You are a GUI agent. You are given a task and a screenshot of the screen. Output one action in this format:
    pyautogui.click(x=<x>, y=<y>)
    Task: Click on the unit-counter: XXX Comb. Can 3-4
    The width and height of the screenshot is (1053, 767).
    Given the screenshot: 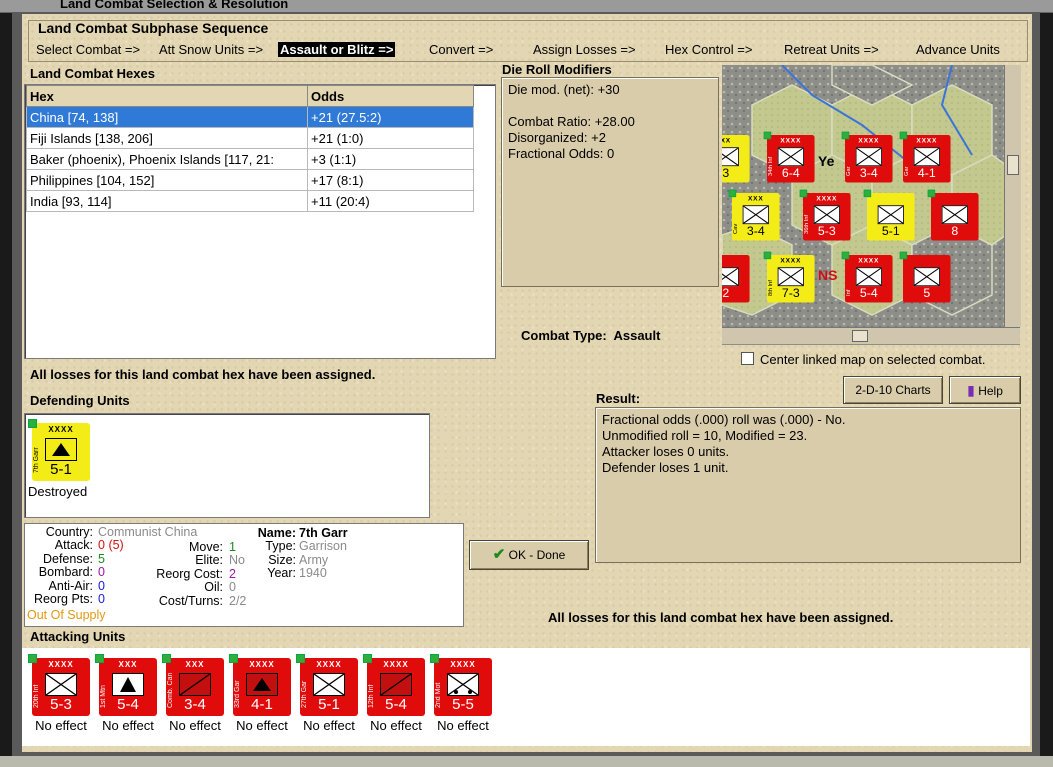 What is the action you would take?
    pyautogui.click(x=193, y=685)
    